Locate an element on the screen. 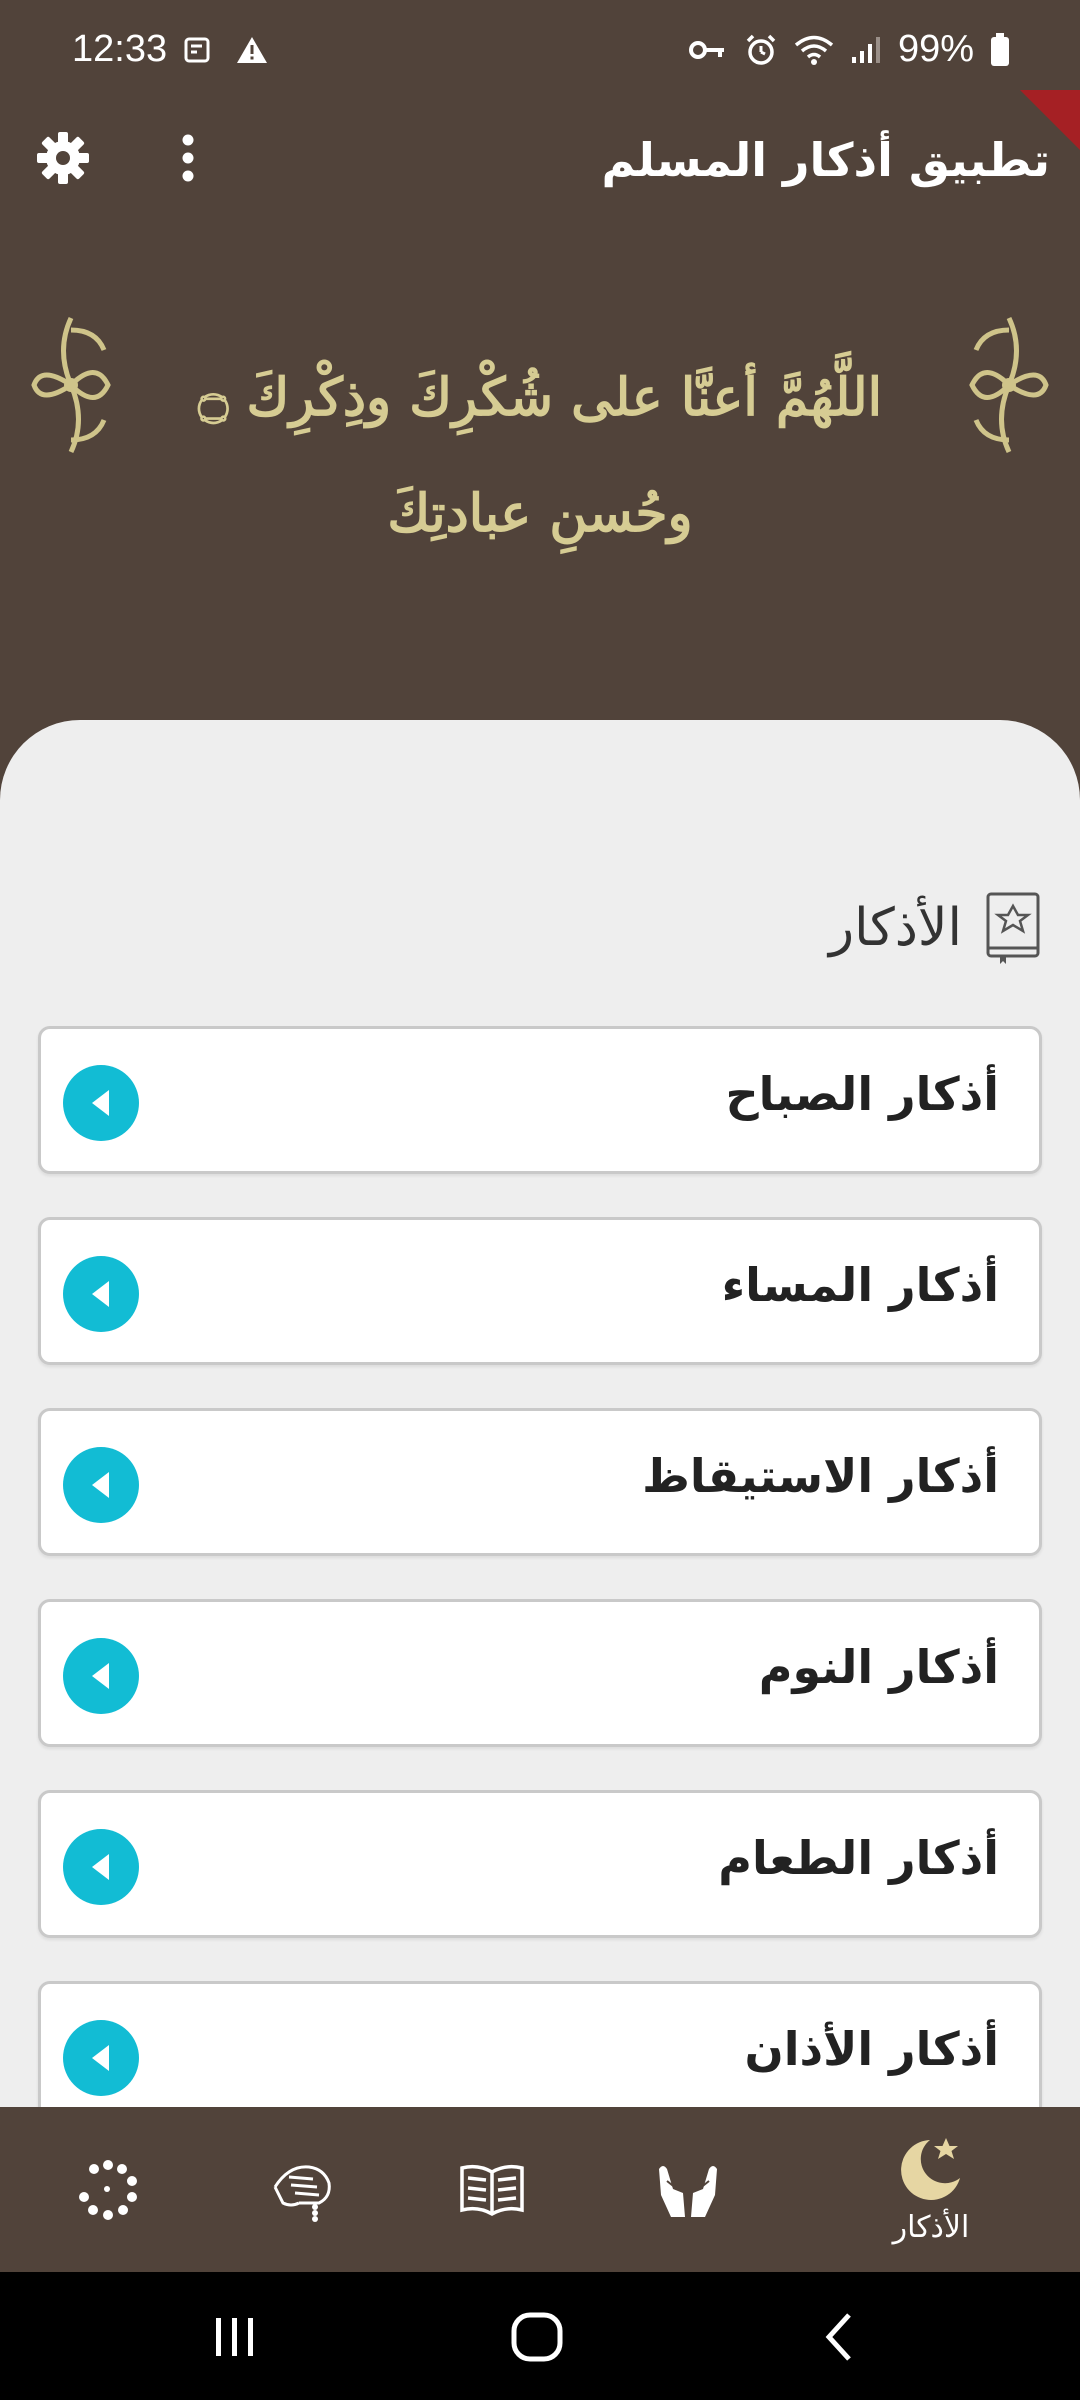 This screenshot has width=1080, height=2400. section-header: الأذكار is located at coordinates (935, 928).